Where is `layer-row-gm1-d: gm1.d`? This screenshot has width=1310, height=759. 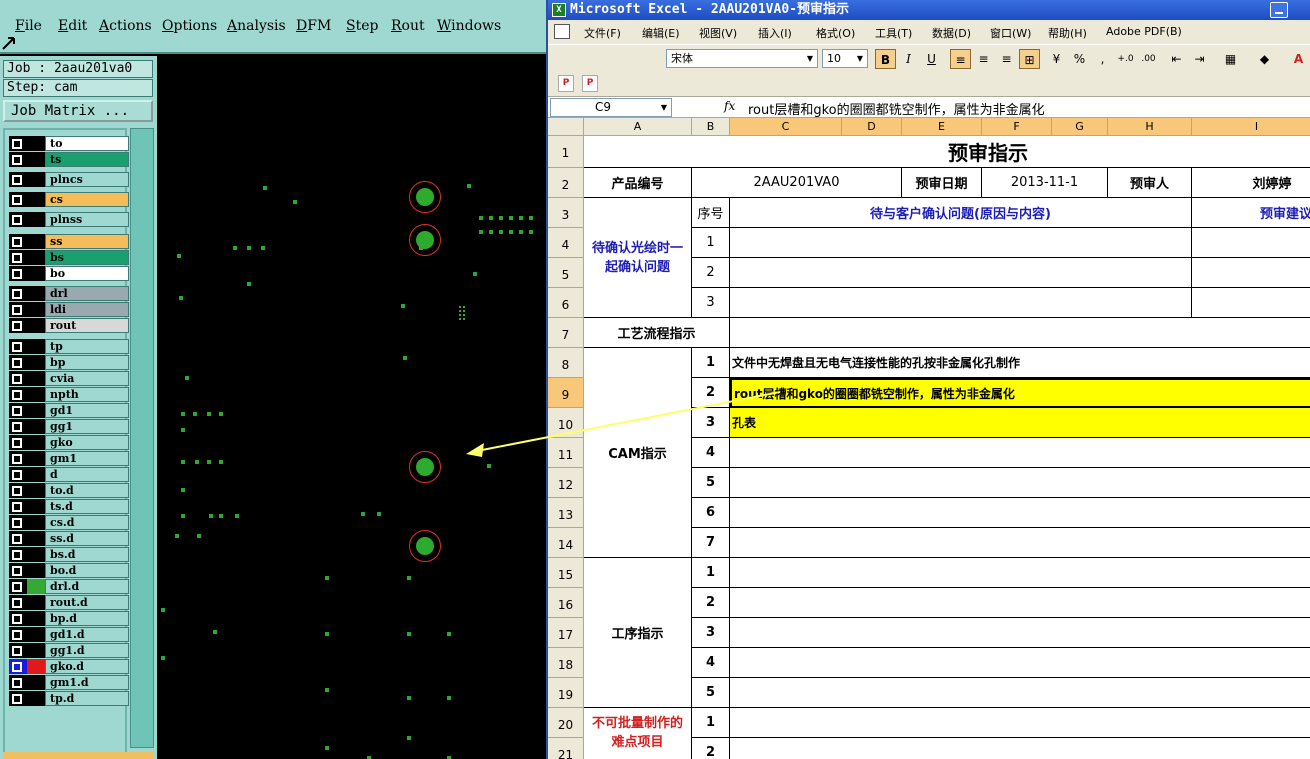 layer-row-gm1-d: gm1.d is located at coordinates (69, 682).